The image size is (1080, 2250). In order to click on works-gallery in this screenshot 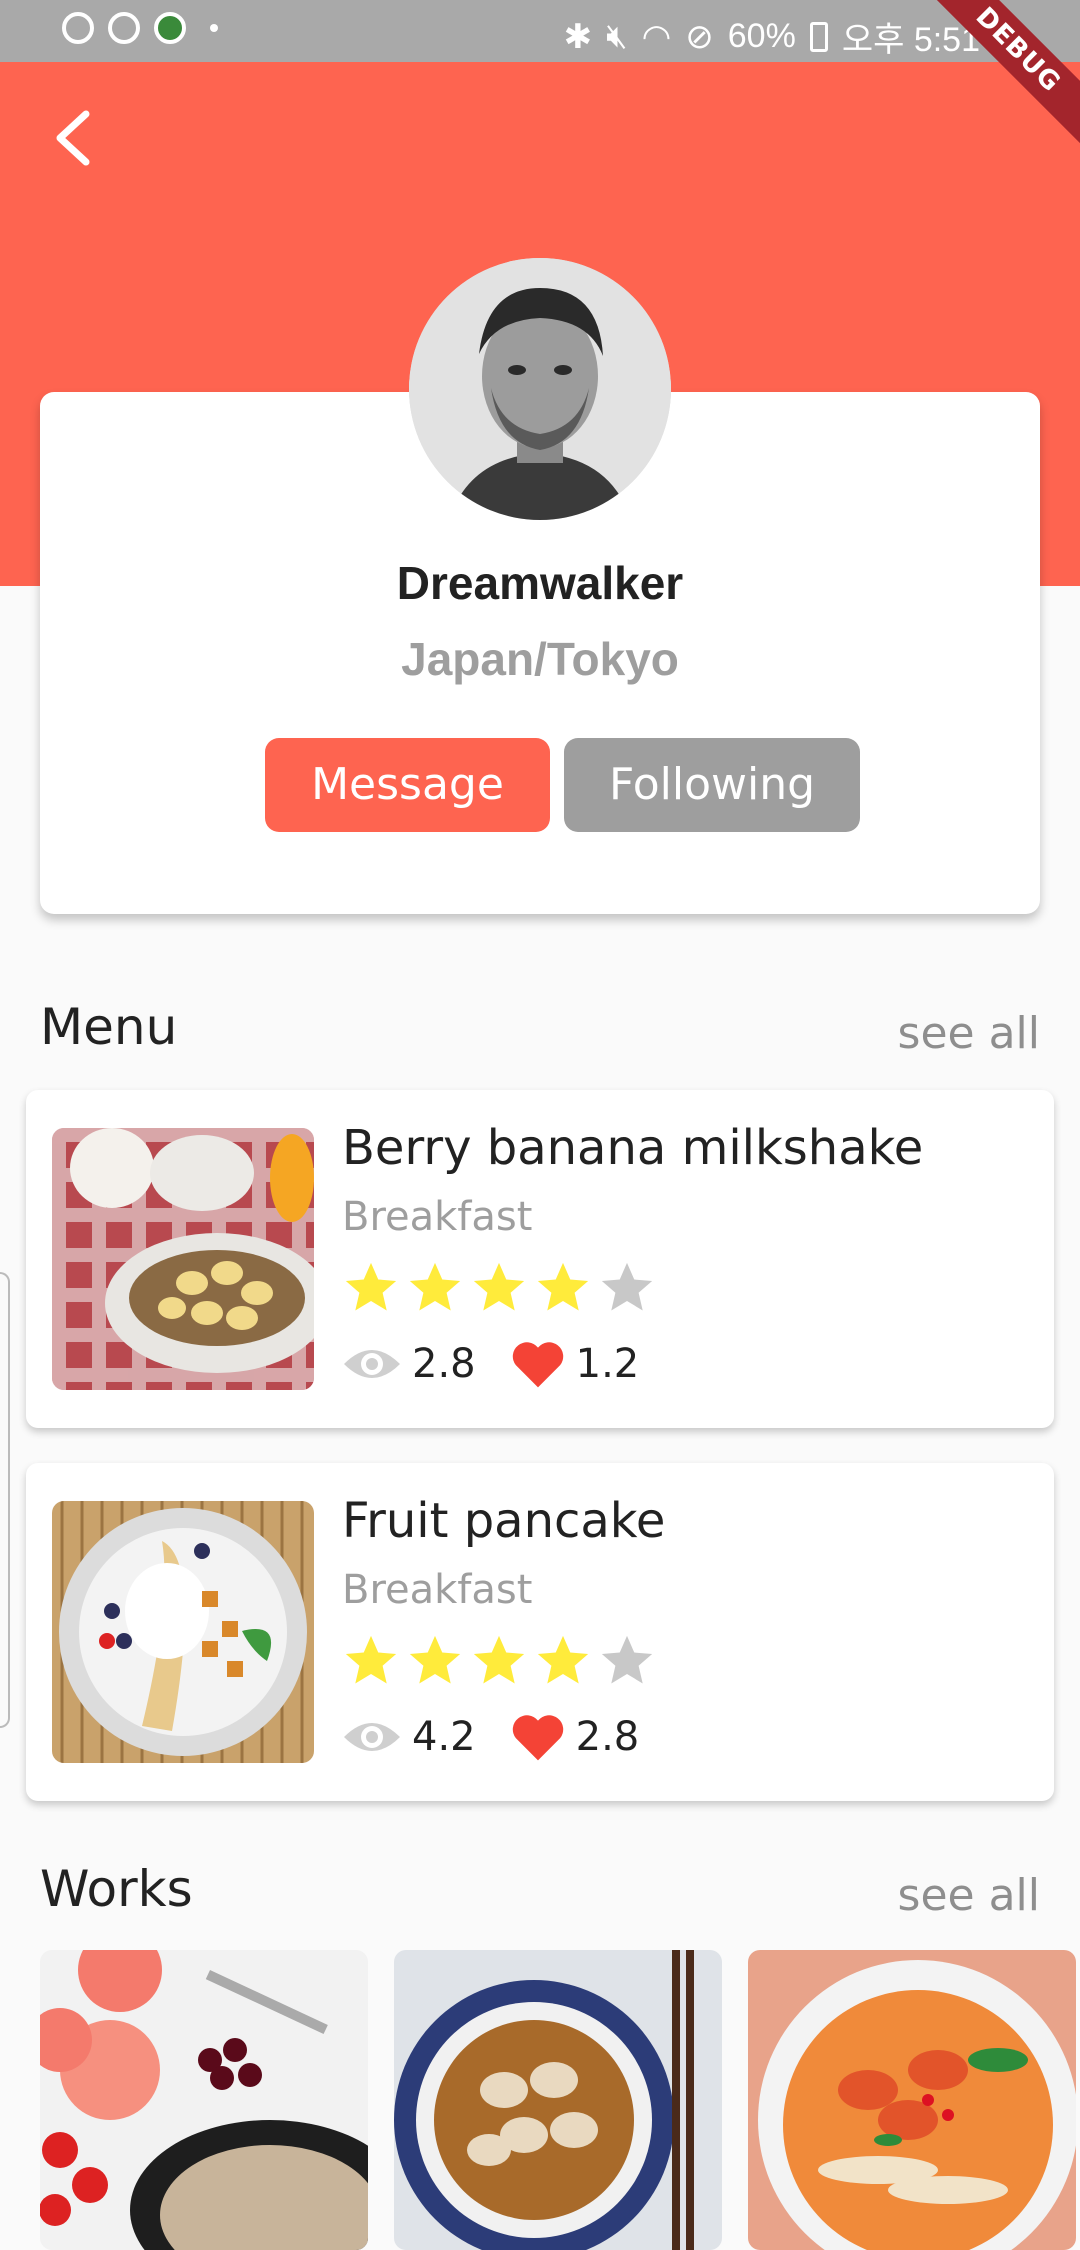, I will do `click(558, 2100)`.